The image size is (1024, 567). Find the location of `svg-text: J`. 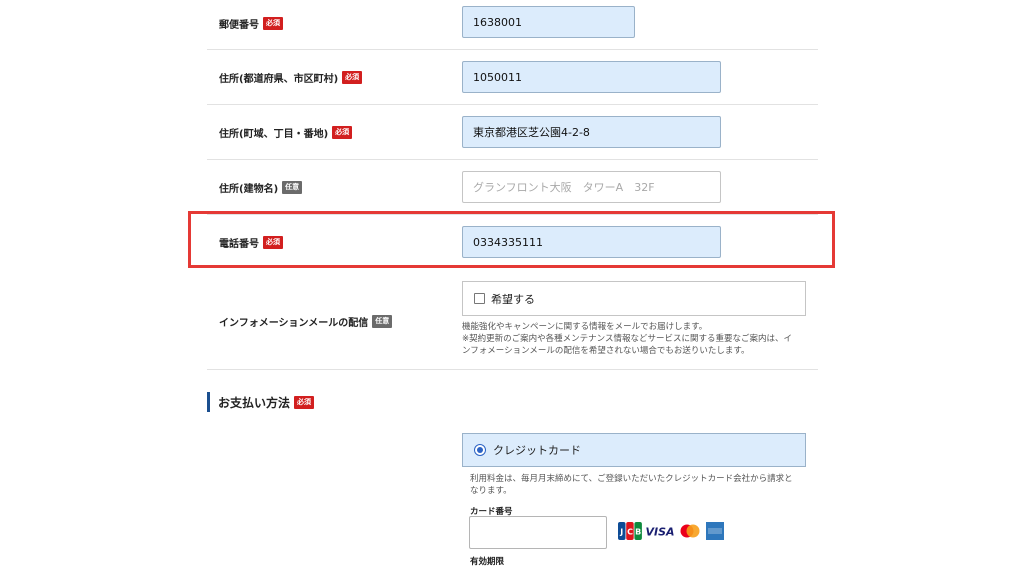

svg-text: J is located at coordinates (621, 532).